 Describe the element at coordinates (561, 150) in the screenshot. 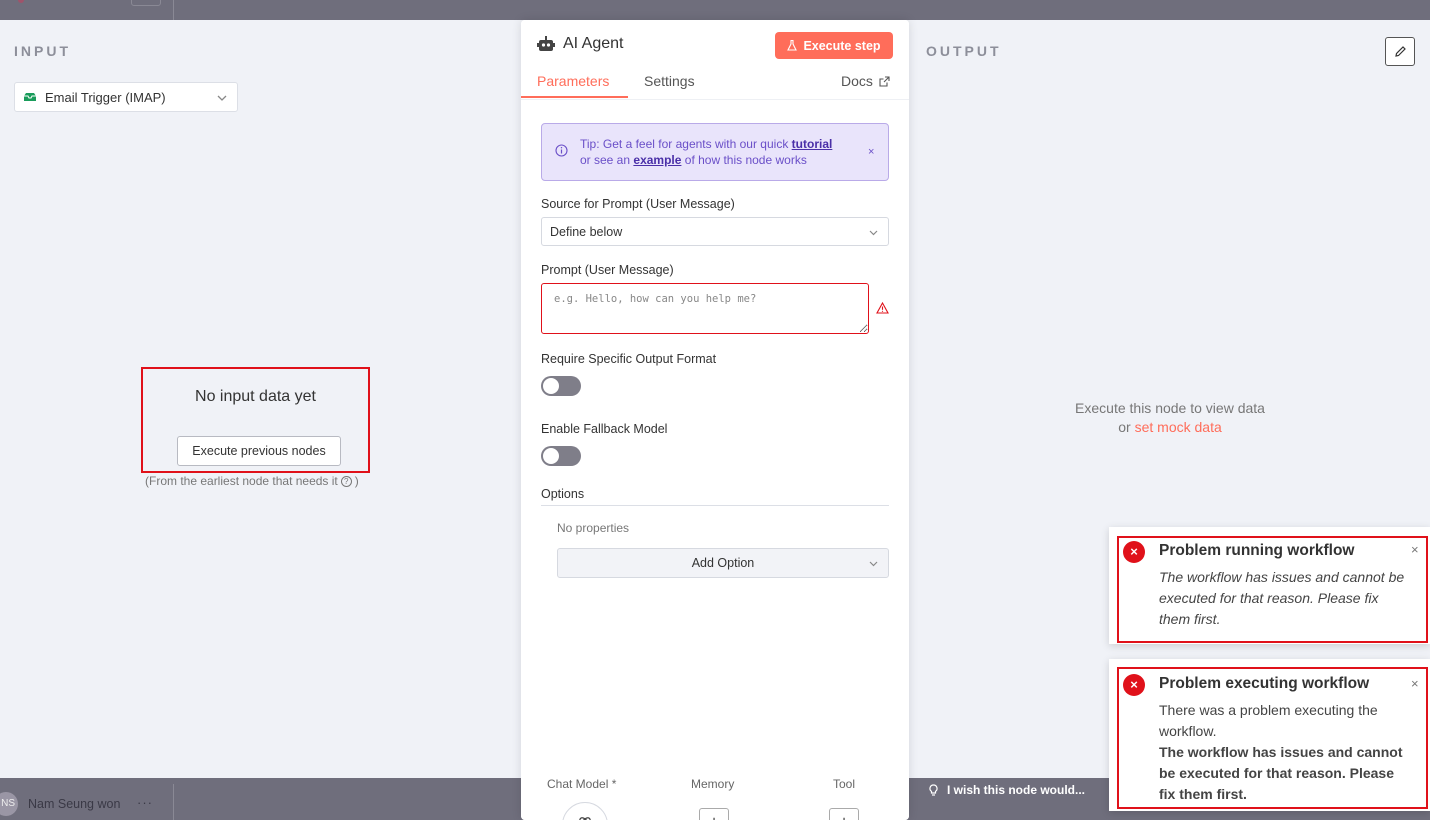

I see `info-icon` at that location.